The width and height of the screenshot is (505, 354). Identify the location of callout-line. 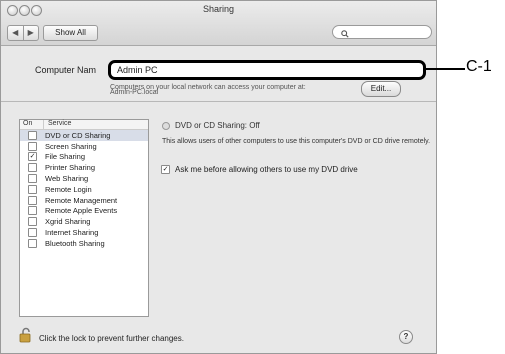
(445, 69).